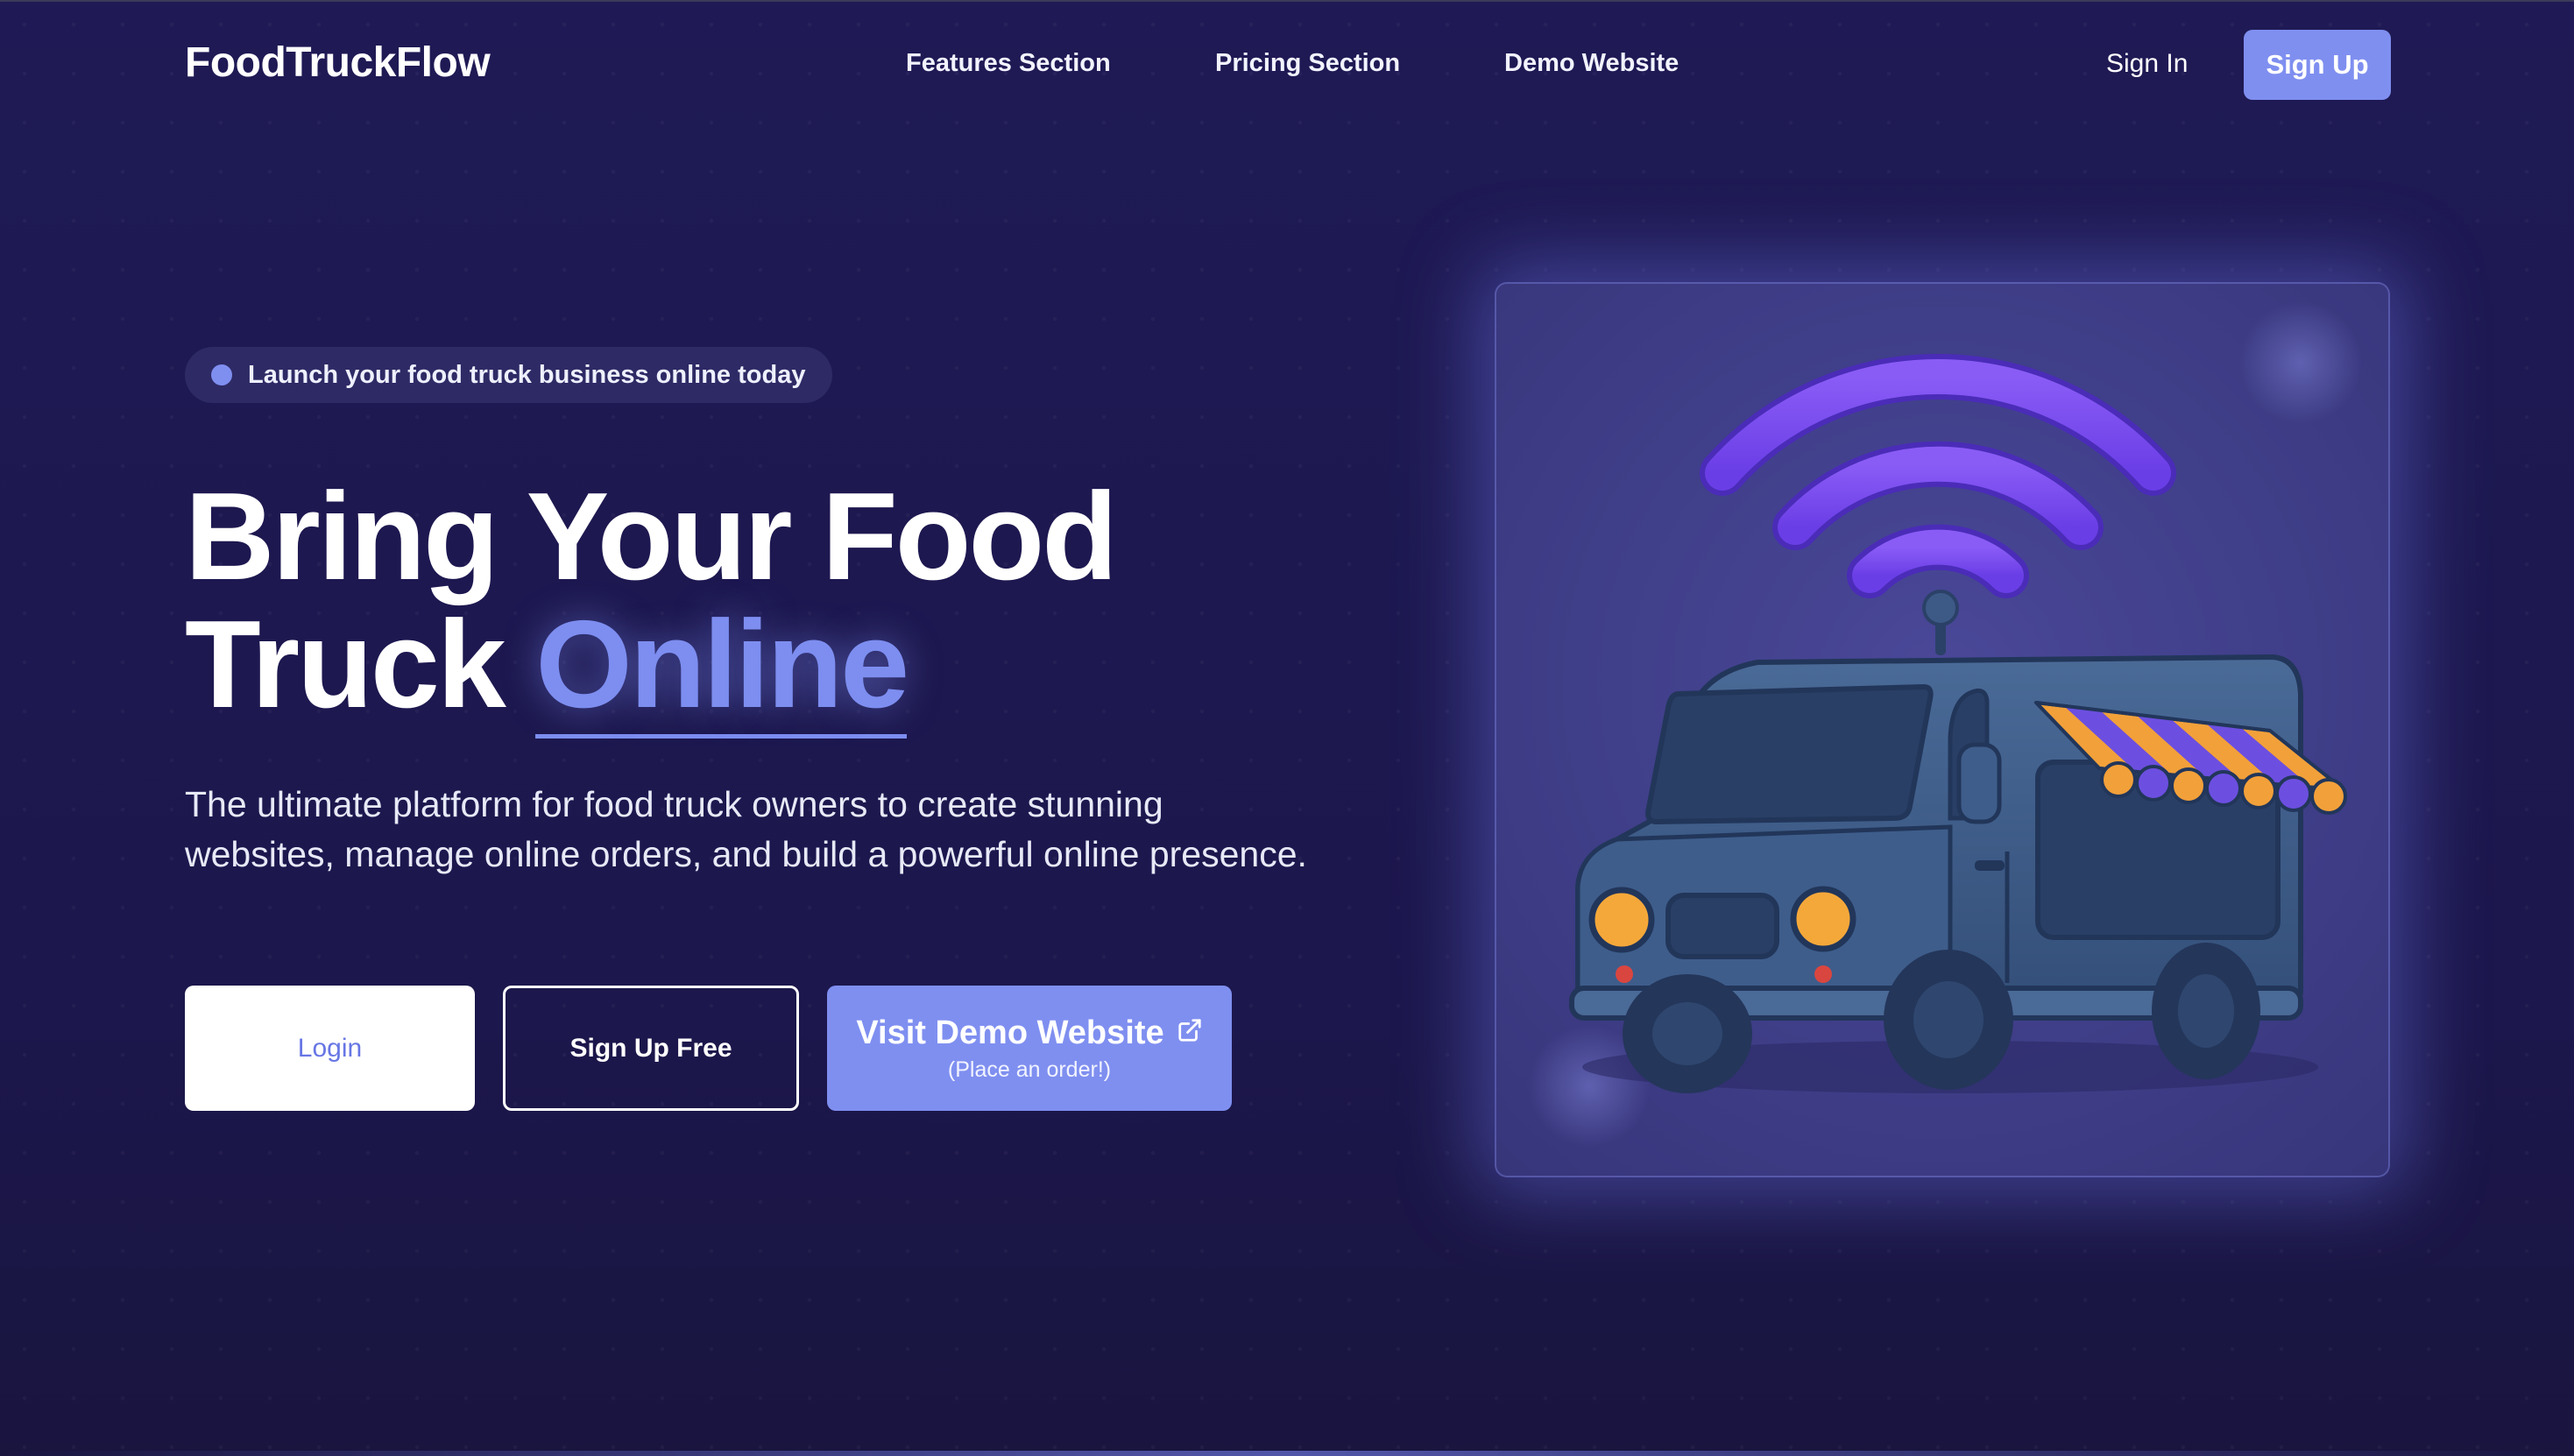 This screenshot has width=2574, height=1456. What do you see at coordinates (1287, 1453) in the screenshot?
I see `bottom-glow-line` at bounding box center [1287, 1453].